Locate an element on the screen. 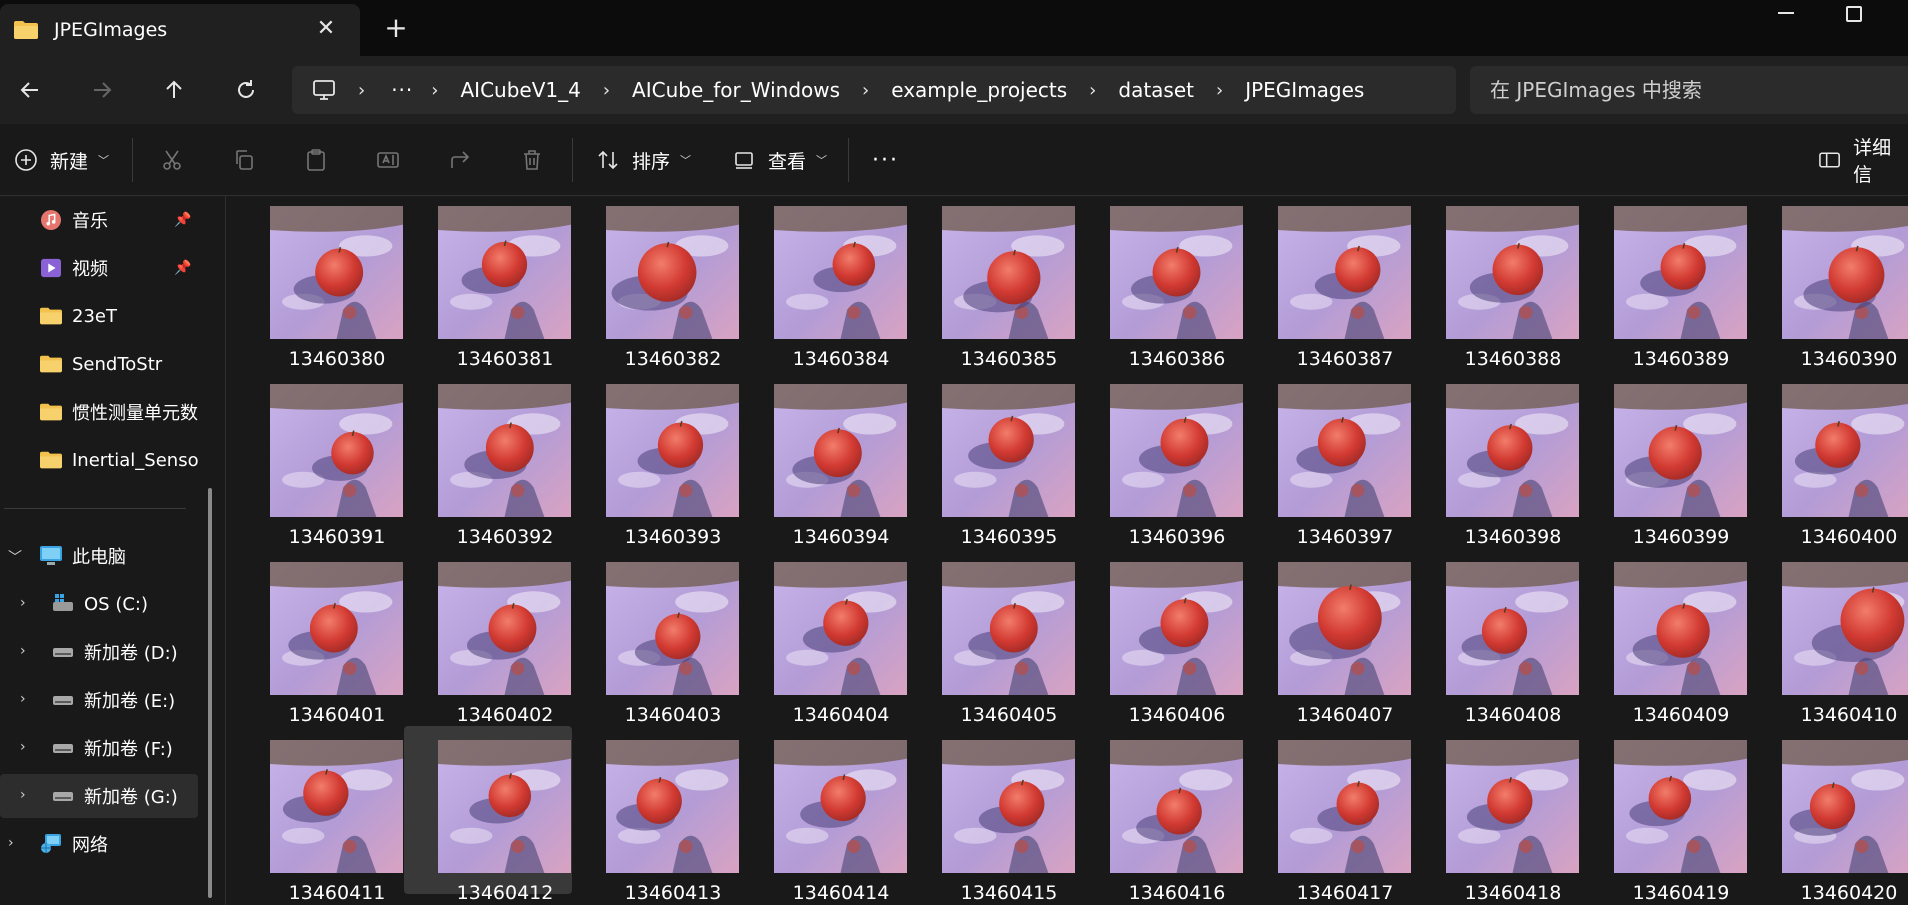 The width and height of the screenshot is (1908, 905). file-item: 13460414 is located at coordinates (824, 815).